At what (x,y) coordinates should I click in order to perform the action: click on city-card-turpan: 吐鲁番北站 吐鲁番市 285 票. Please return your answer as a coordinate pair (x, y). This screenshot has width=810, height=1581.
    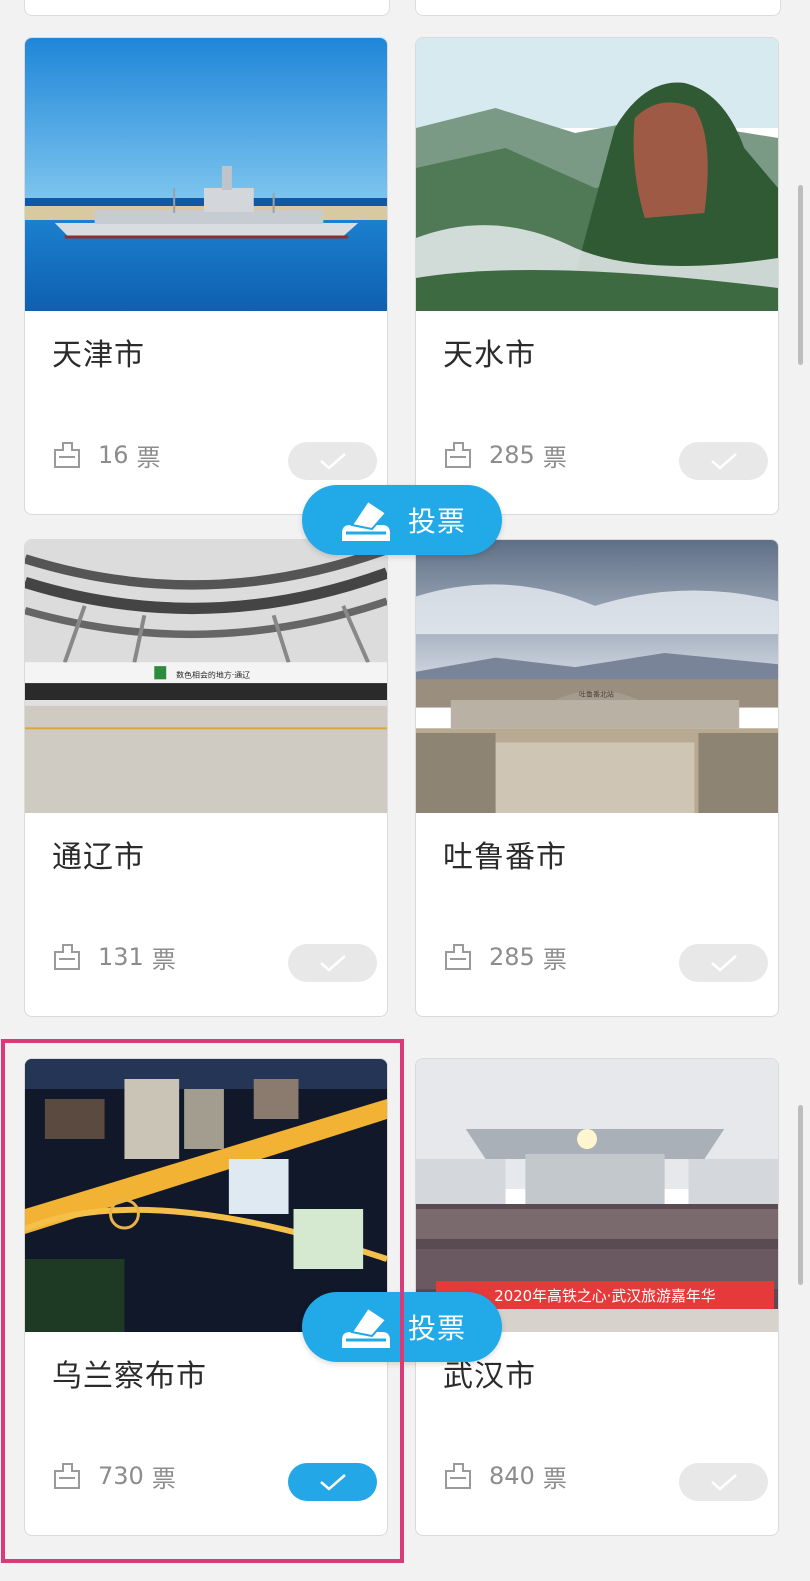
    Looking at the image, I should click on (597, 778).